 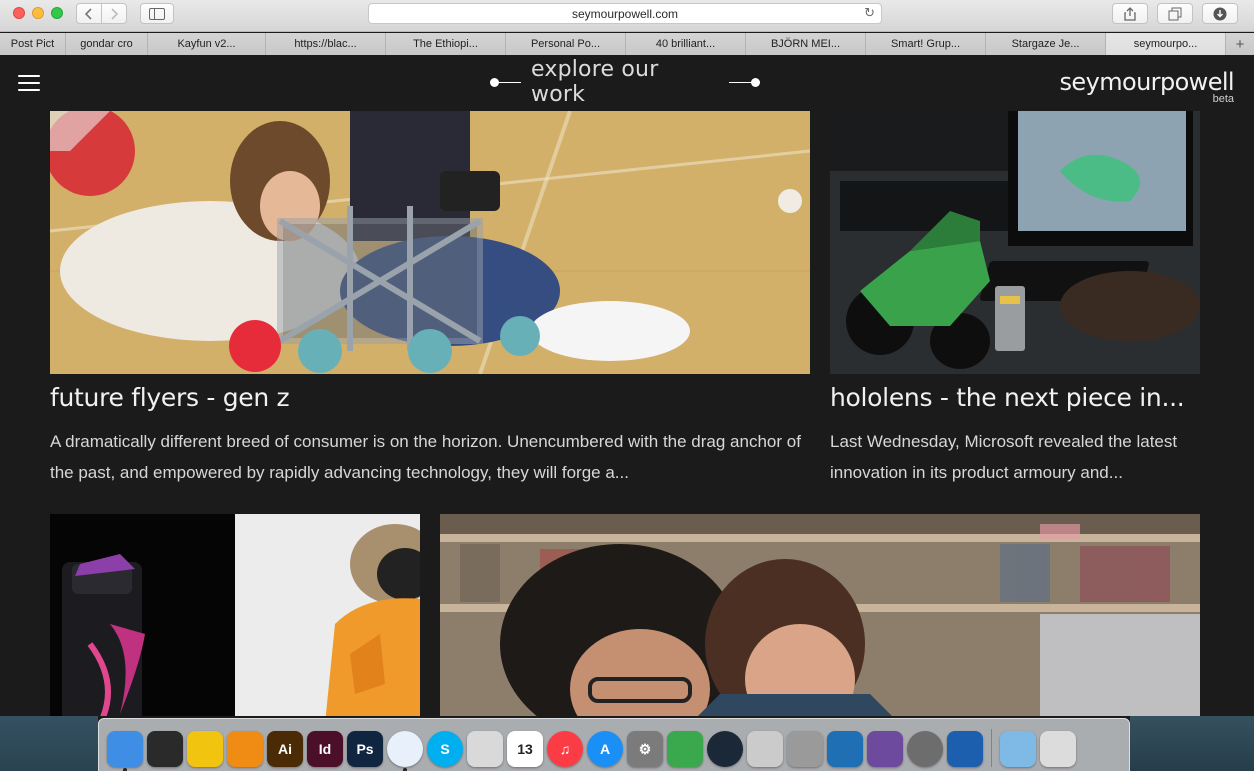 I want to click on tabs-overview-icon, so click(x=1175, y=13).